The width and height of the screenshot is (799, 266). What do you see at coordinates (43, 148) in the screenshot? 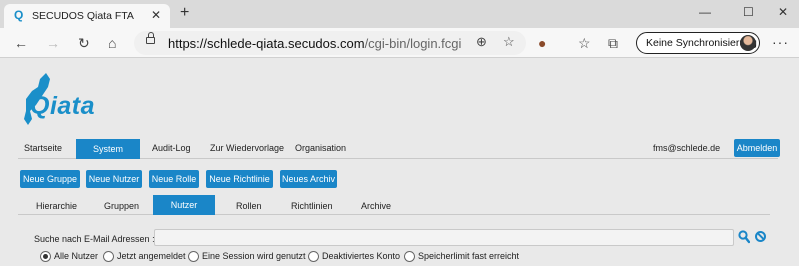
I see `nav-item-startseite: Startseite` at bounding box center [43, 148].